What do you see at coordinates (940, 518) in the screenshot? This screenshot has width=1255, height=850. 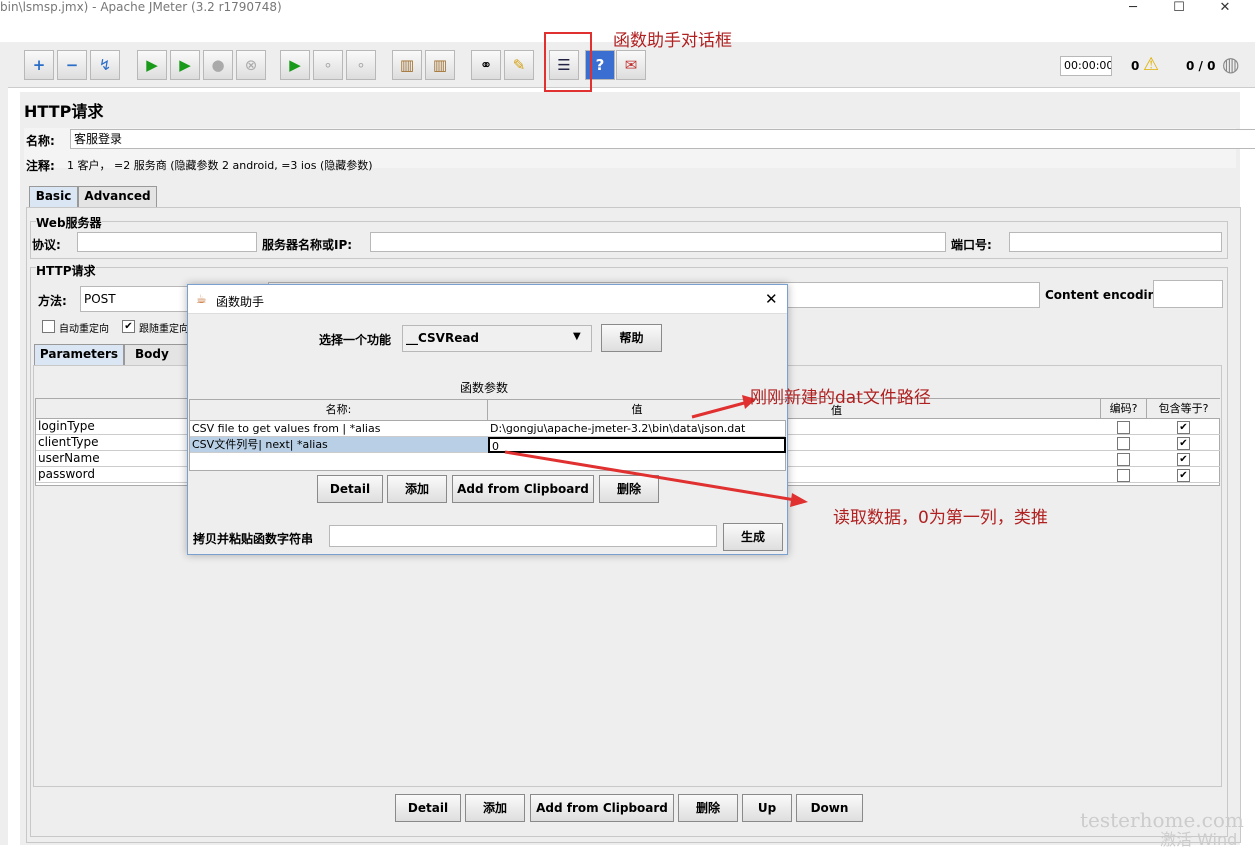 I see `annotation-read: 读取数据，0为第一列，类推` at bounding box center [940, 518].